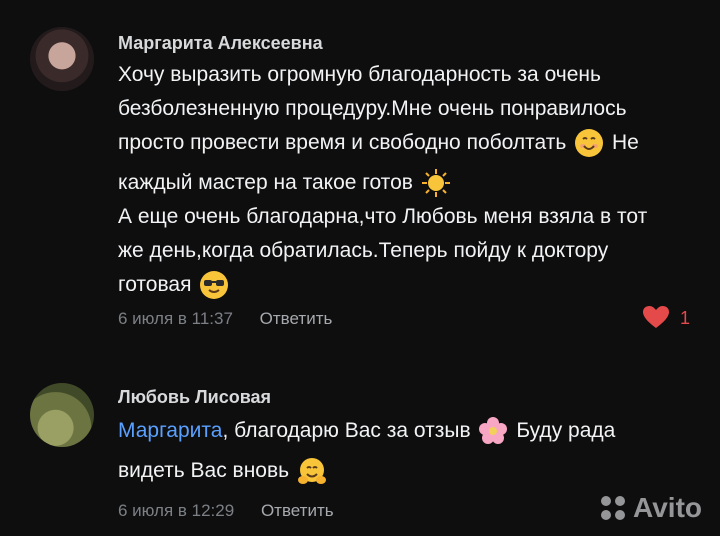 The width and height of the screenshot is (720, 536). Describe the element at coordinates (625, 142) in the screenshot. I see `text-part: Не` at that location.